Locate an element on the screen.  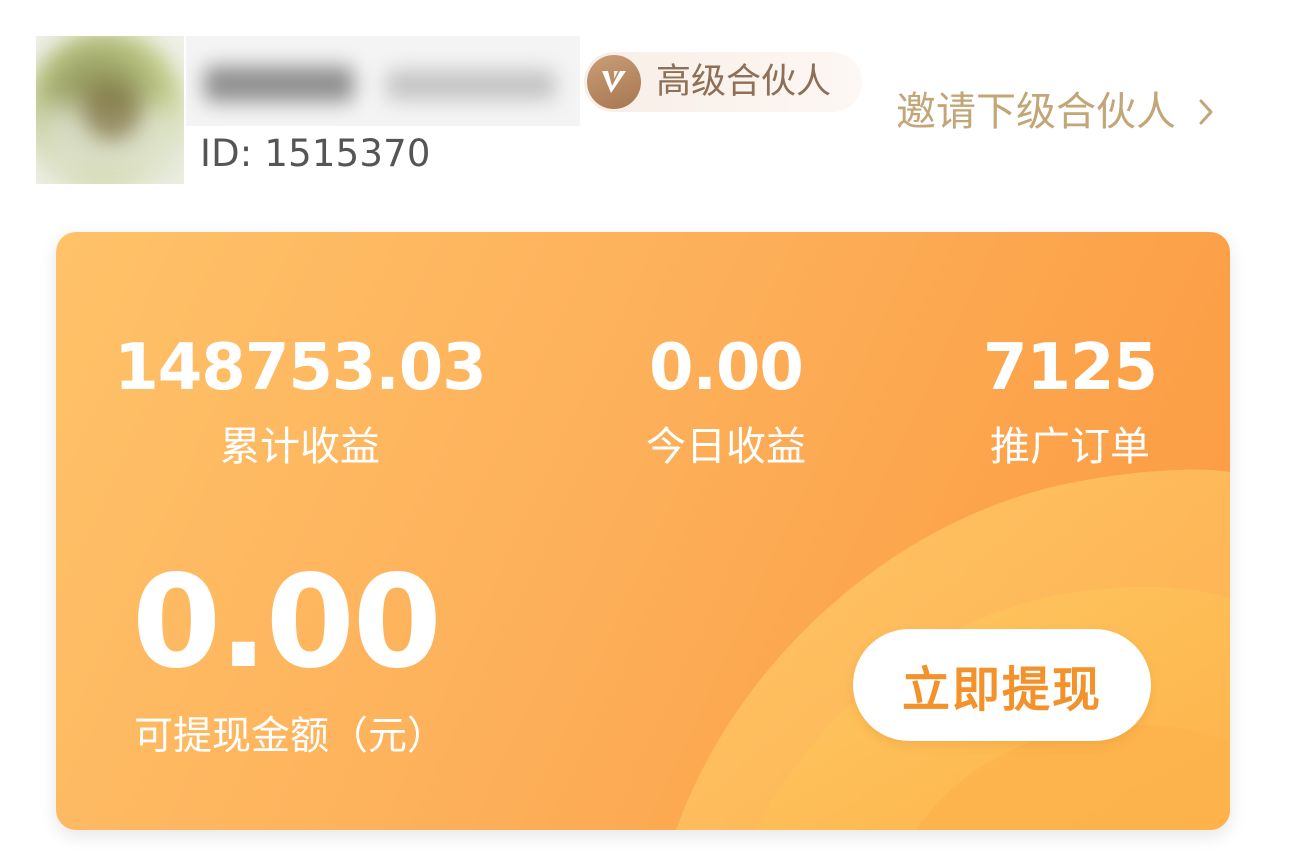
total-earnings-value: 148753.03 is located at coordinates (300, 368).